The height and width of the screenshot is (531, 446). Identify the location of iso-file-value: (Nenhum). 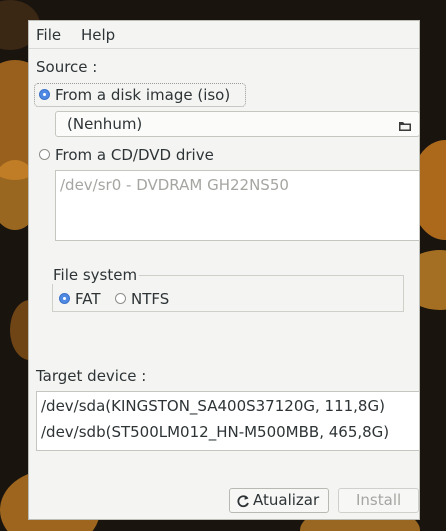
(105, 124).